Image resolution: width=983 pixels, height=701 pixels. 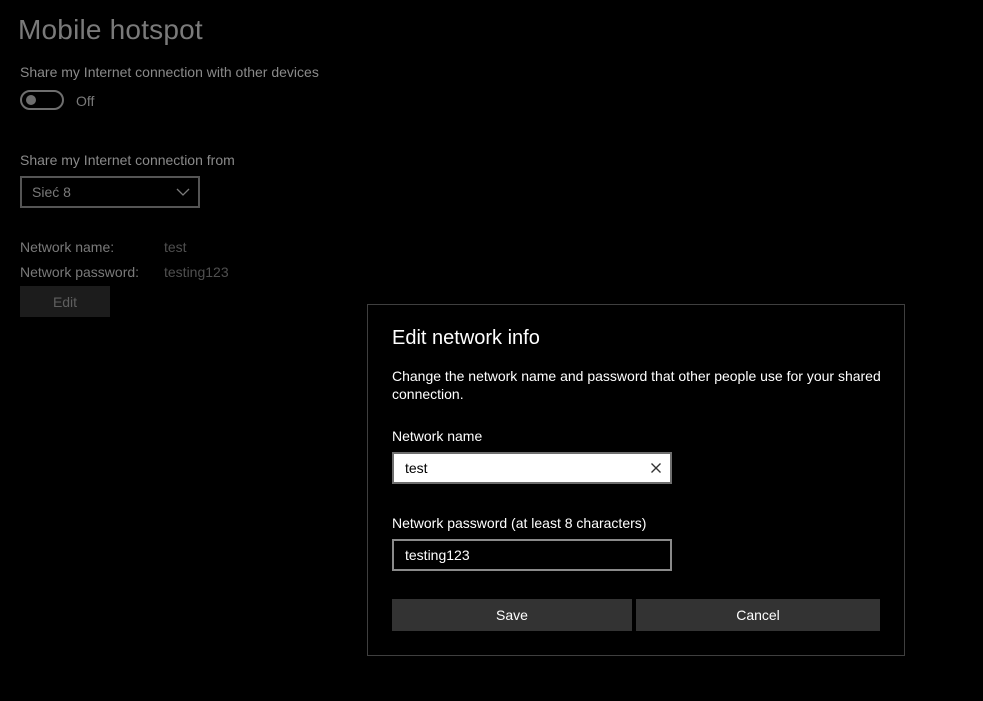 I want to click on network-password-field-label: Network password (at least 8 characters), so click(x=519, y=523).